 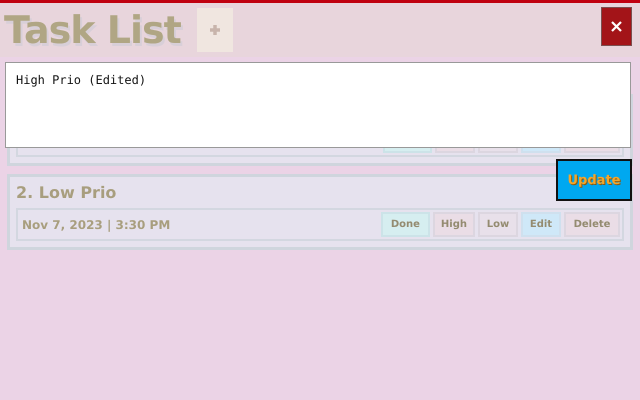 I want to click on task-title: 2. Low Prio, so click(x=67, y=193).